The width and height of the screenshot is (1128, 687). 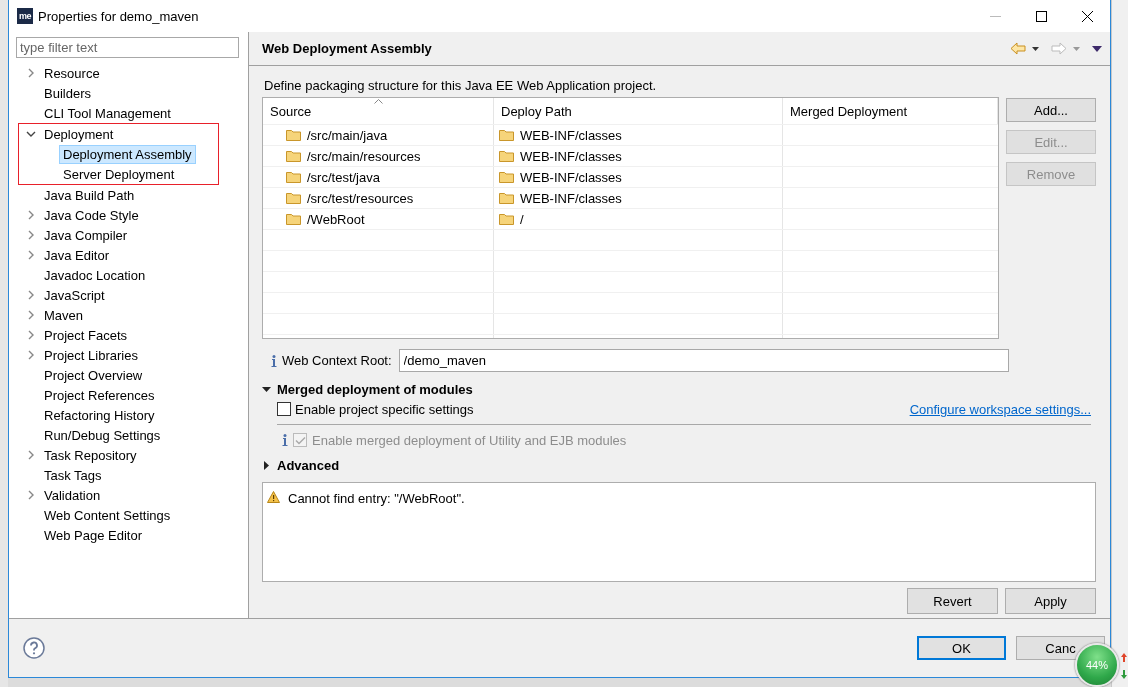 I want to click on section-title: Advanced, so click(x=308, y=465).